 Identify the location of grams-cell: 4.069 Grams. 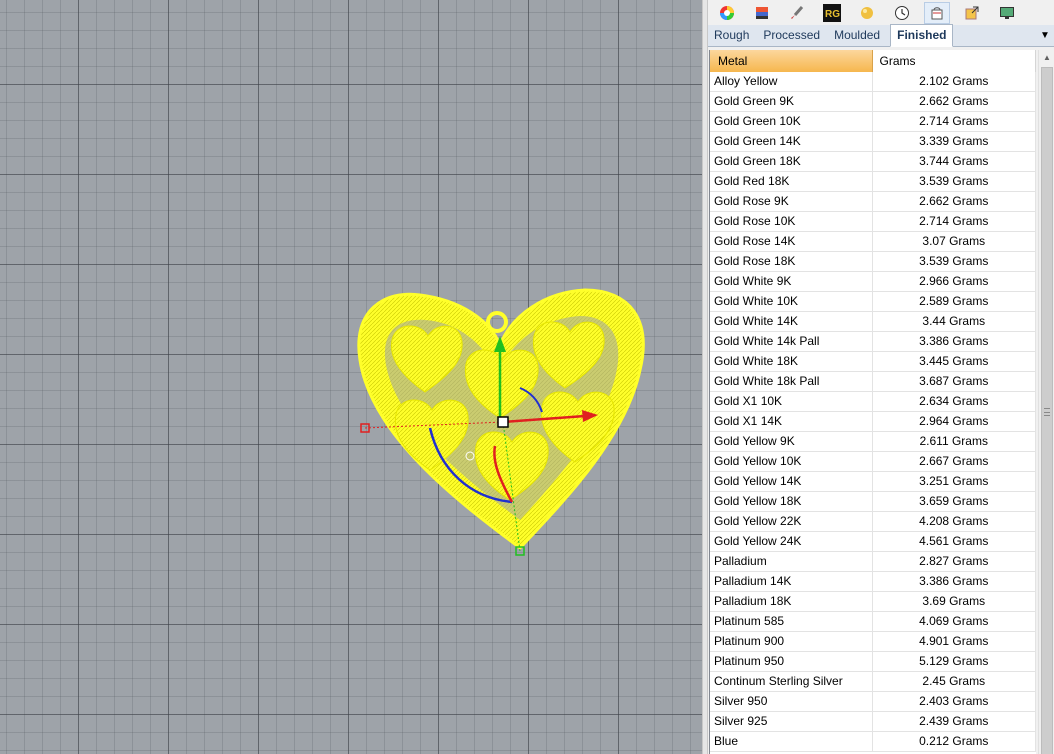
(954, 621).